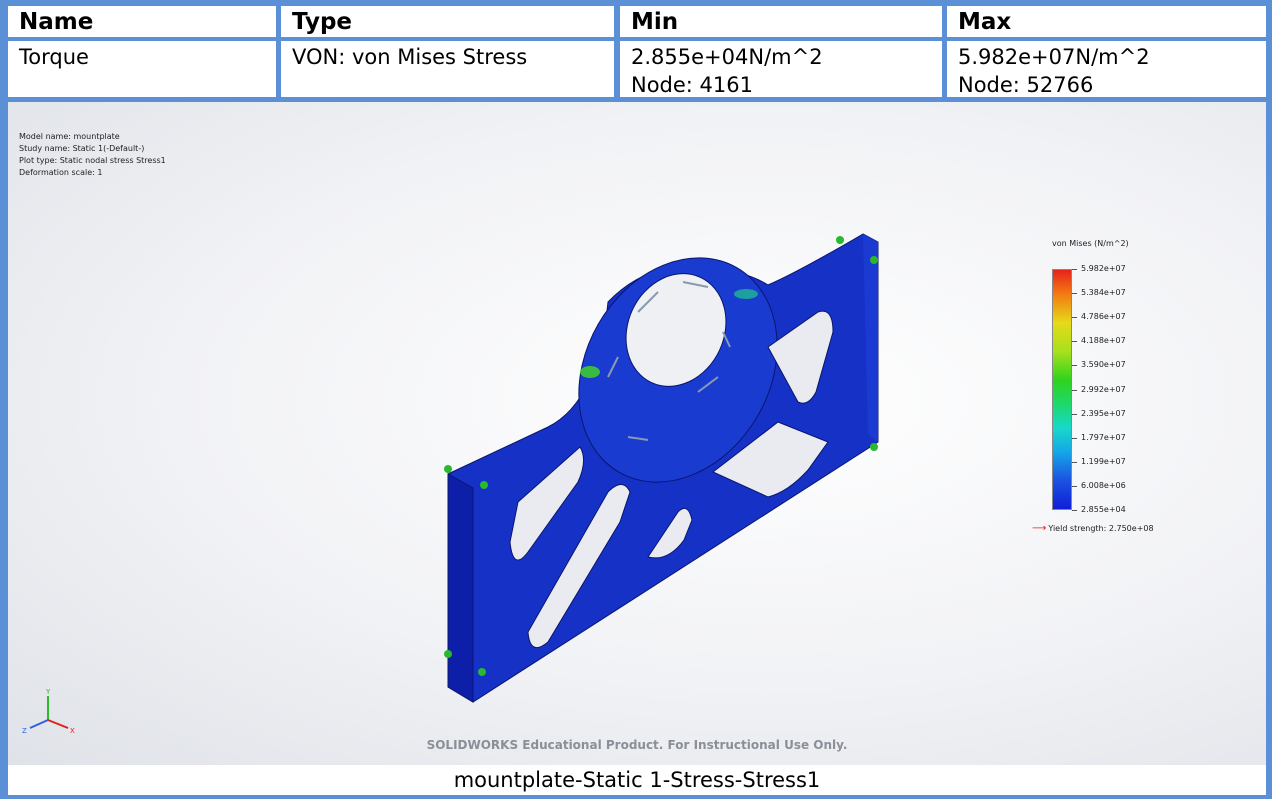 This screenshot has height=799, width=1272. Describe the element at coordinates (1103, 485) in the screenshot. I see `legend-tick-label: 6.008e+06` at that location.